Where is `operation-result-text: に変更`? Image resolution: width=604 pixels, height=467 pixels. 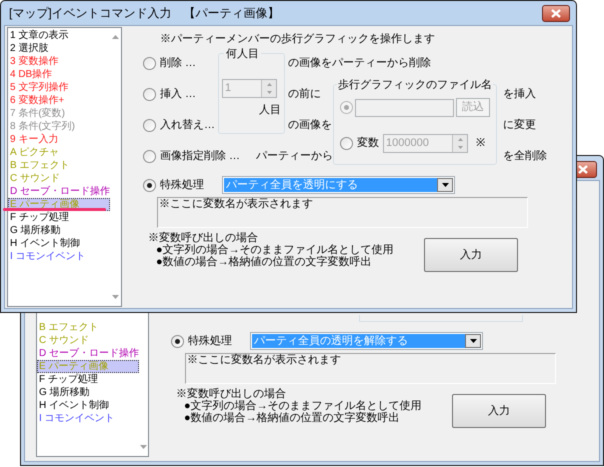 operation-result-text: に変更 is located at coordinates (519, 126).